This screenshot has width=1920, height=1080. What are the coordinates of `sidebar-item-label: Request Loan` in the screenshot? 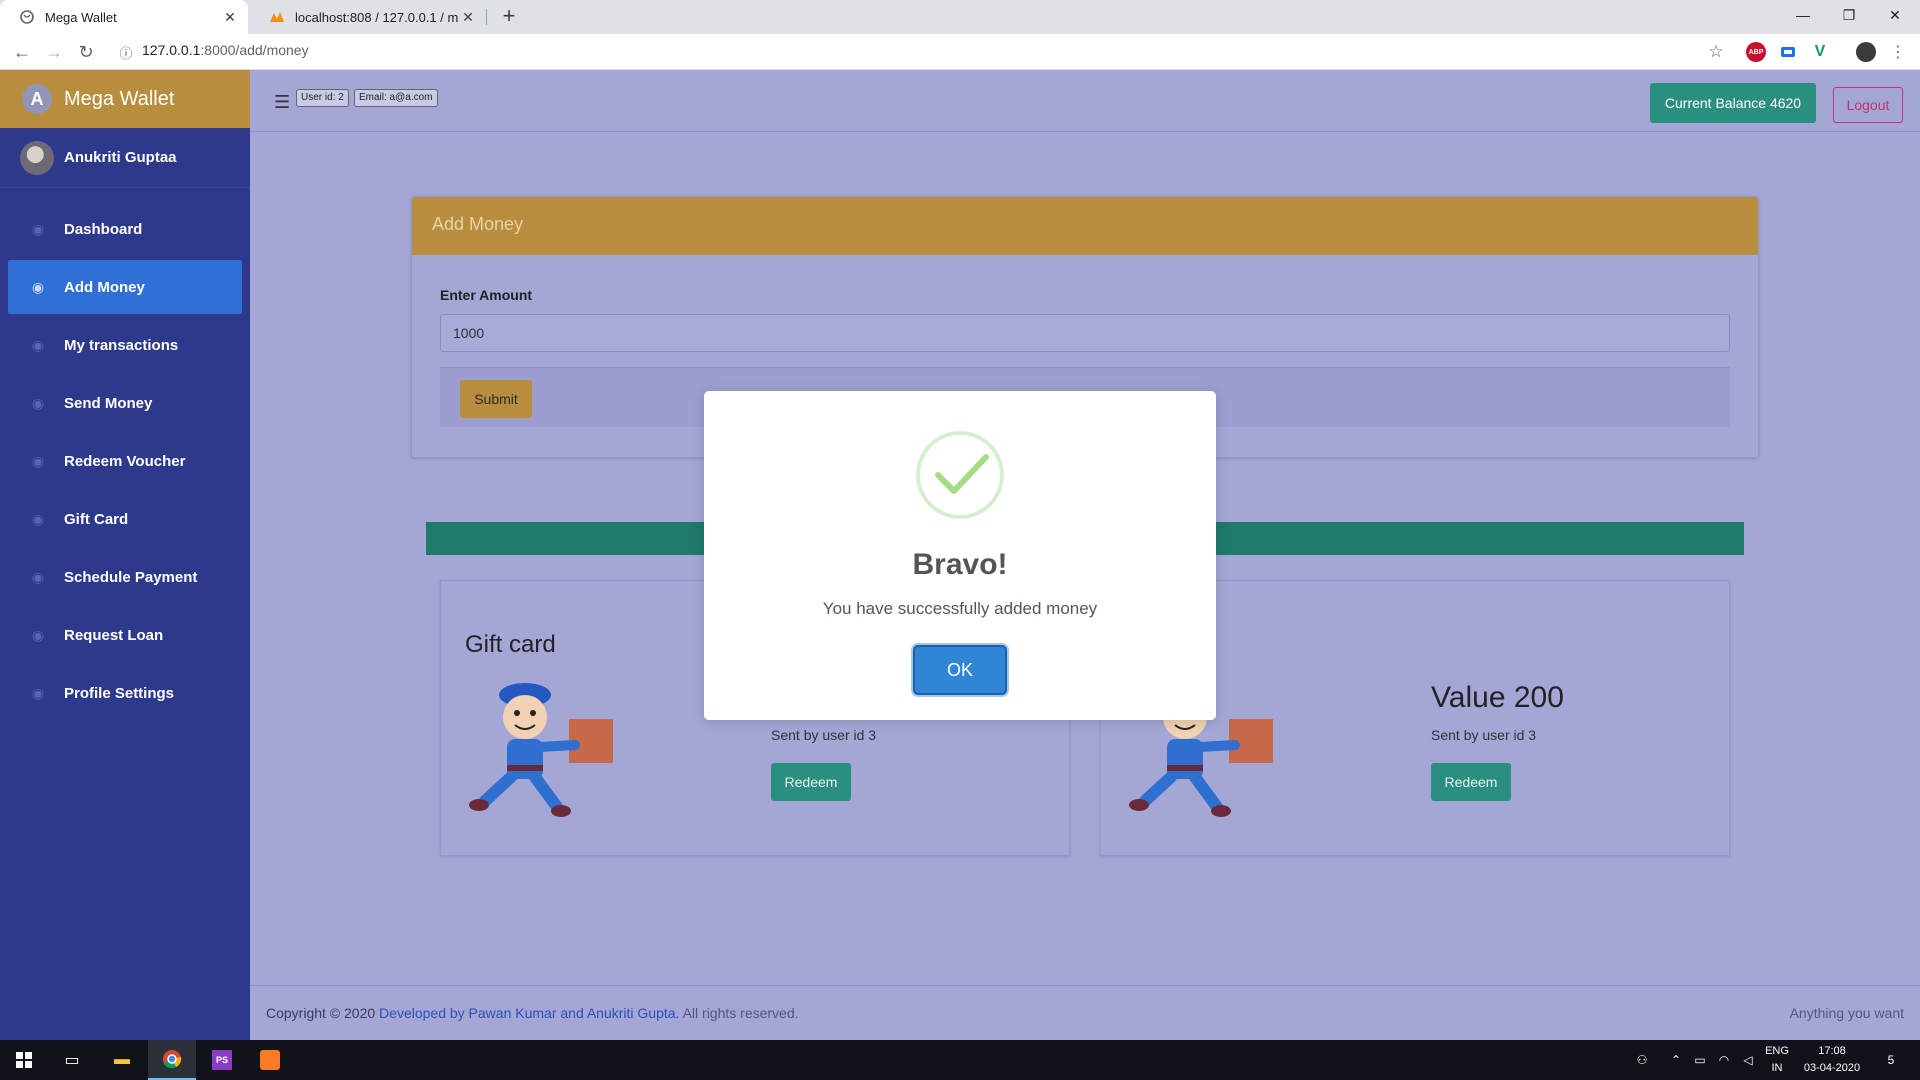 It's located at (114, 635).